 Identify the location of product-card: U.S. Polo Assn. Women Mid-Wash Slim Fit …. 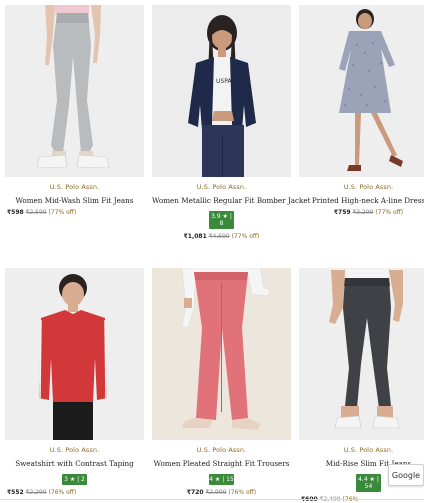
(74, 110).